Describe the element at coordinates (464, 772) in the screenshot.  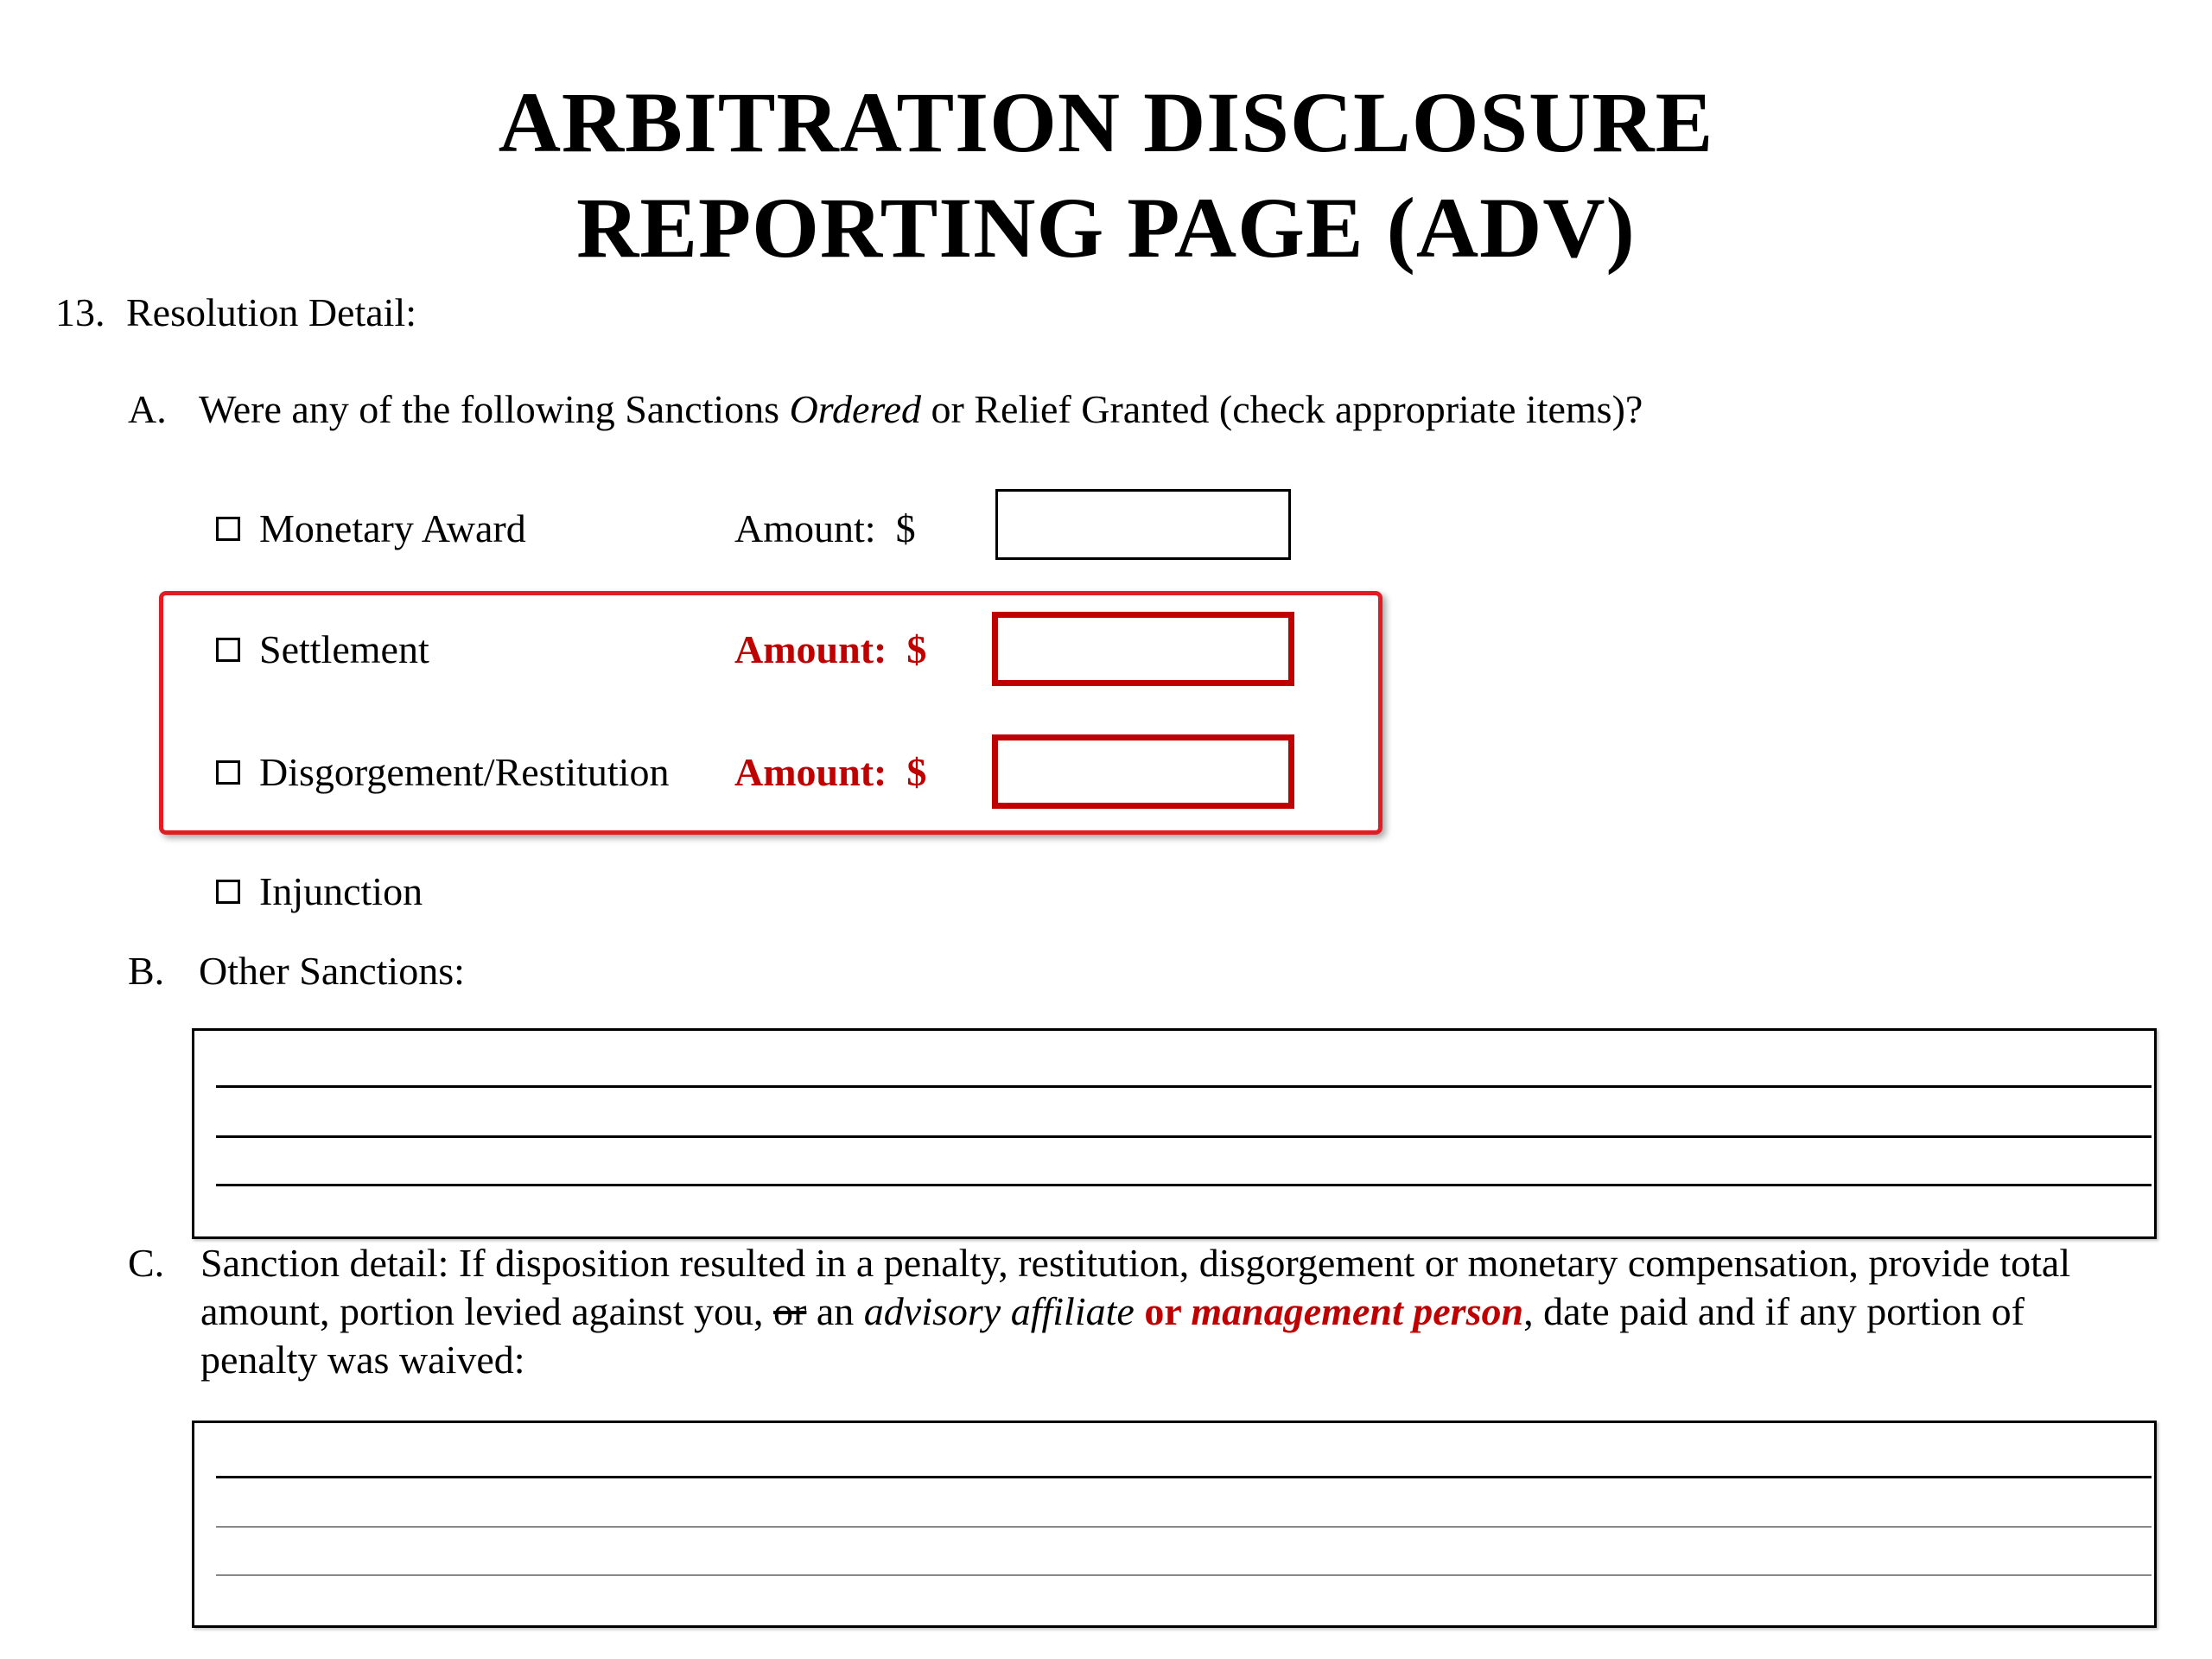
I see `disgorgement-label: Disgorgement/Restitution` at that location.